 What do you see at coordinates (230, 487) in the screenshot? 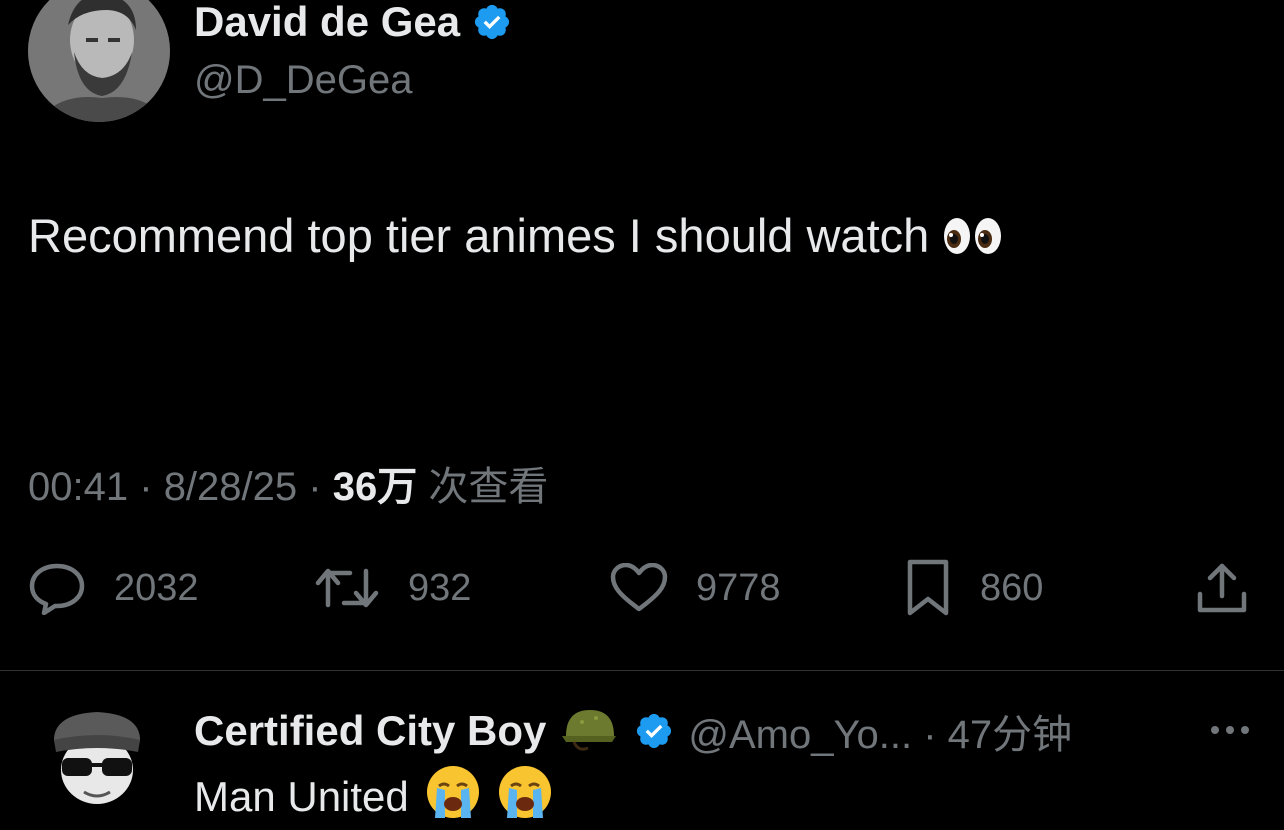
I see `tweet-date: 8/28/25` at bounding box center [230, 487].